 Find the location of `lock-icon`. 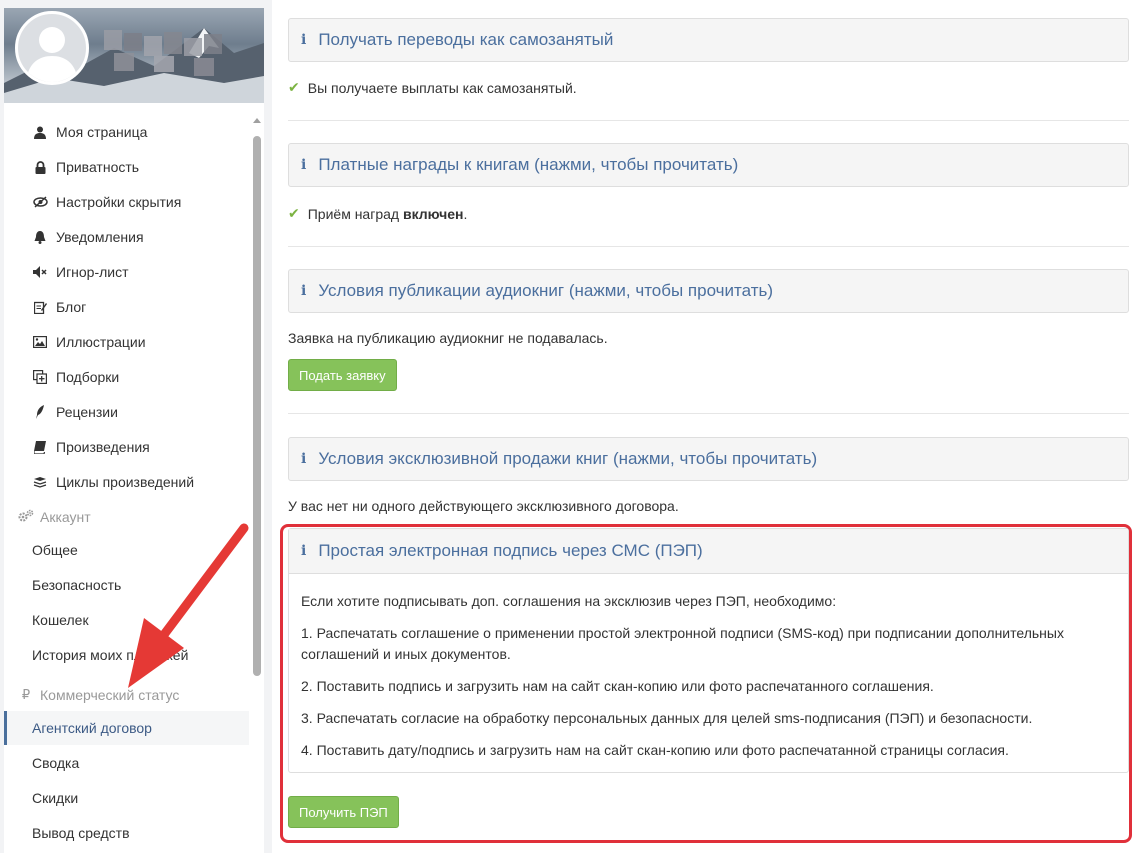

lock-icon is located at coordinates (40, 167).